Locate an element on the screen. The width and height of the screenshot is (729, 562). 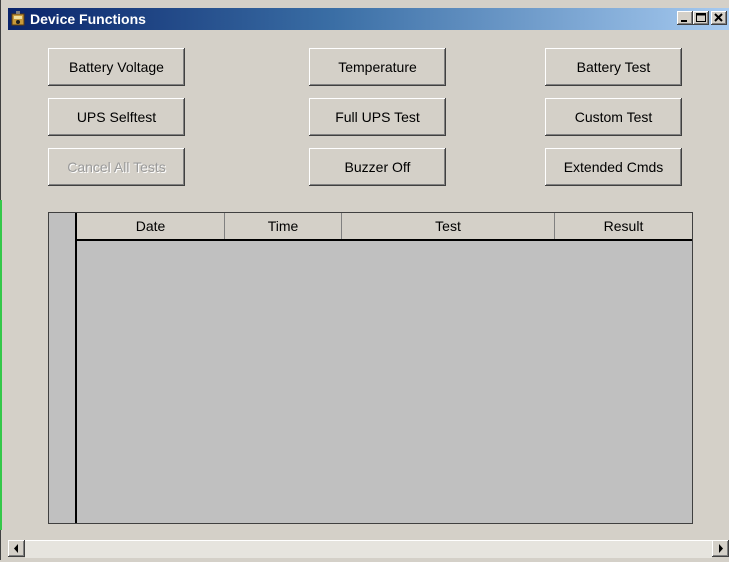
background-left-edge is located at coordinates (4, 280).